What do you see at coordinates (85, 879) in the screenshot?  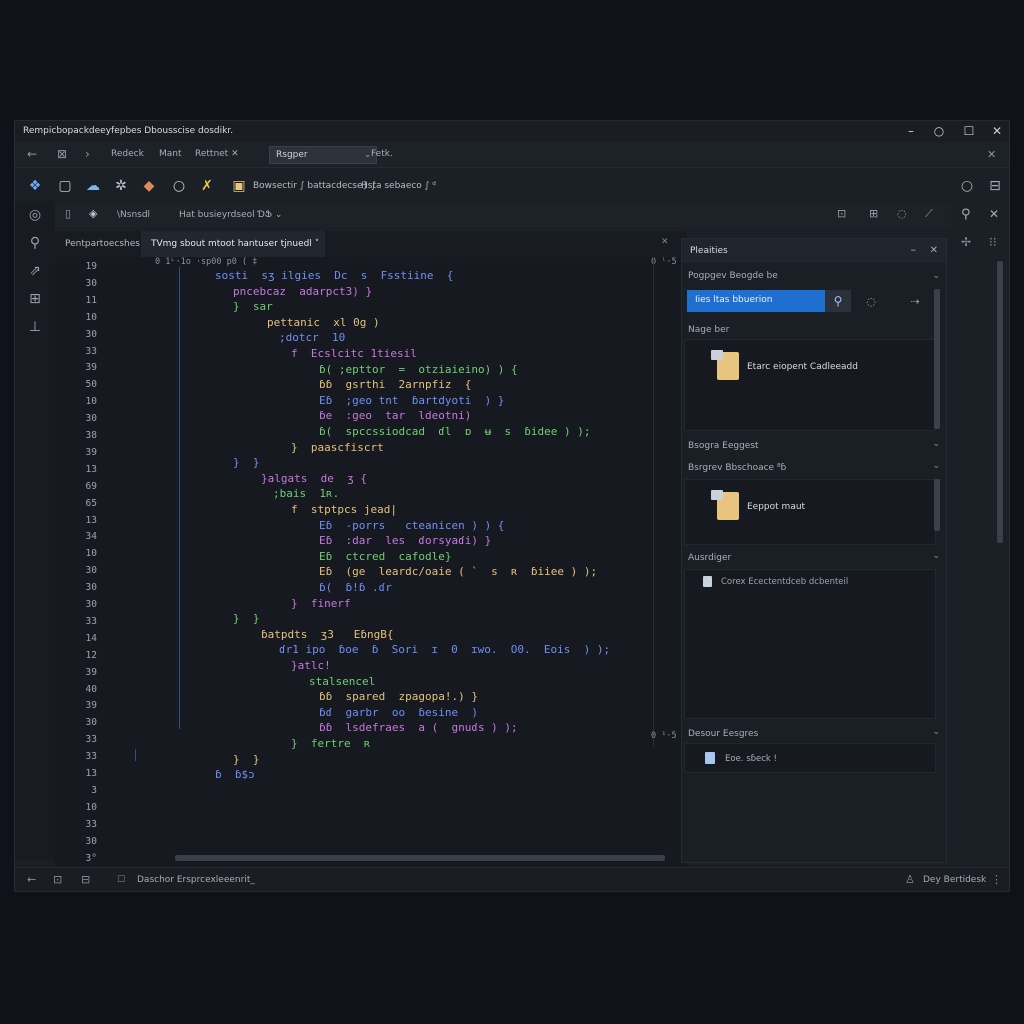 I see `panel-toggle-icon: ⊟` at bounding box center [85, 879].